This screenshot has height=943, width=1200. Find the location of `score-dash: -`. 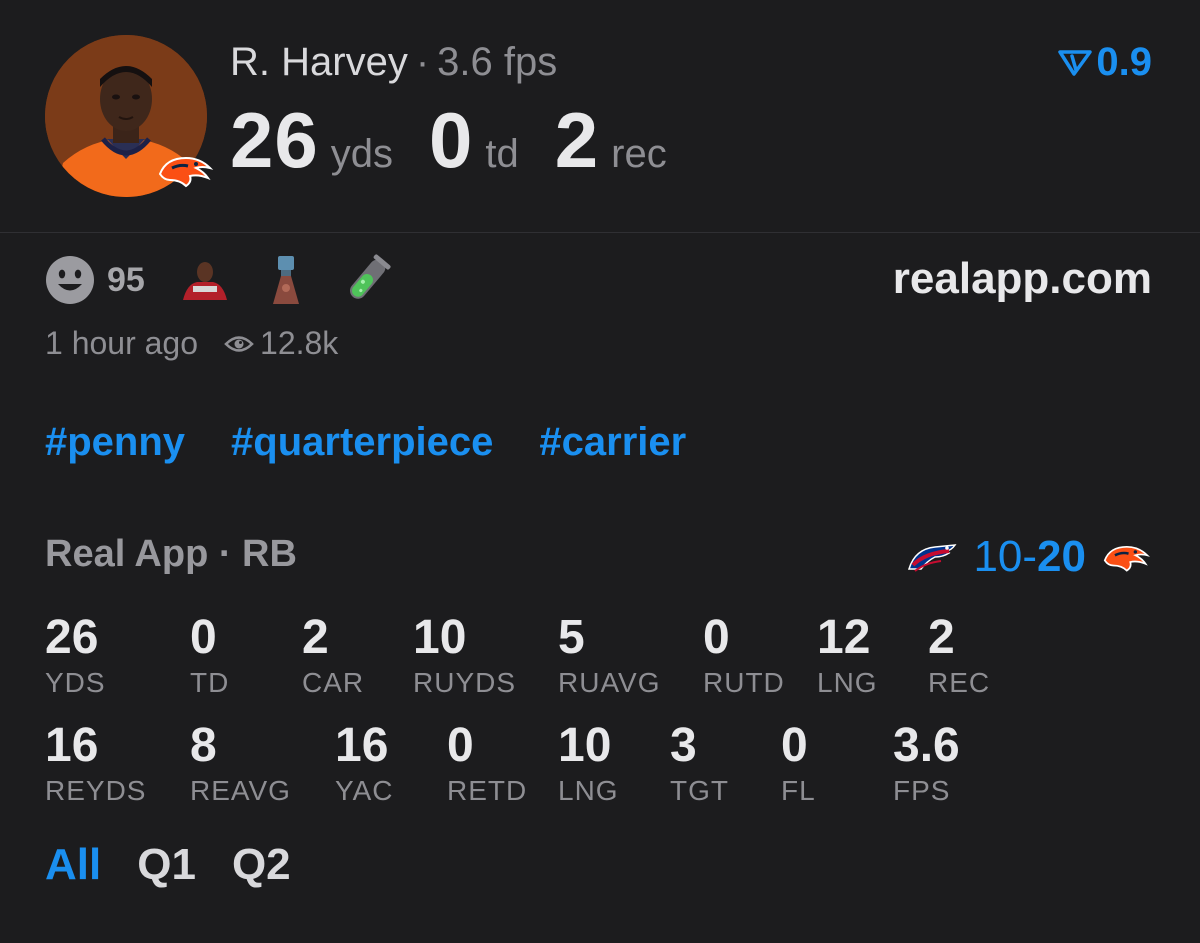

score-dash: - is located at coordinates (1030, 556).